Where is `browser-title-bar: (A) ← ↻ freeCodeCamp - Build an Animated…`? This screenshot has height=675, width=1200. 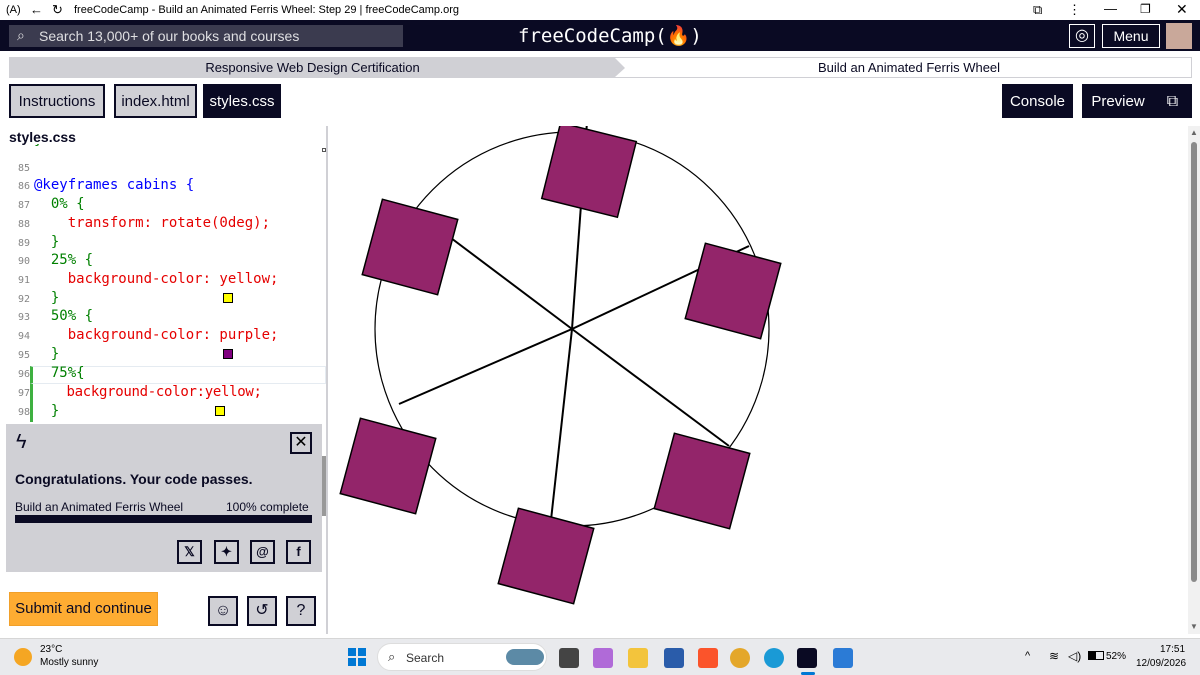 browser-title-bar: (A) ← ↻ freeCodeCamp - Build an Animated… is located at coordinates (600, 10).